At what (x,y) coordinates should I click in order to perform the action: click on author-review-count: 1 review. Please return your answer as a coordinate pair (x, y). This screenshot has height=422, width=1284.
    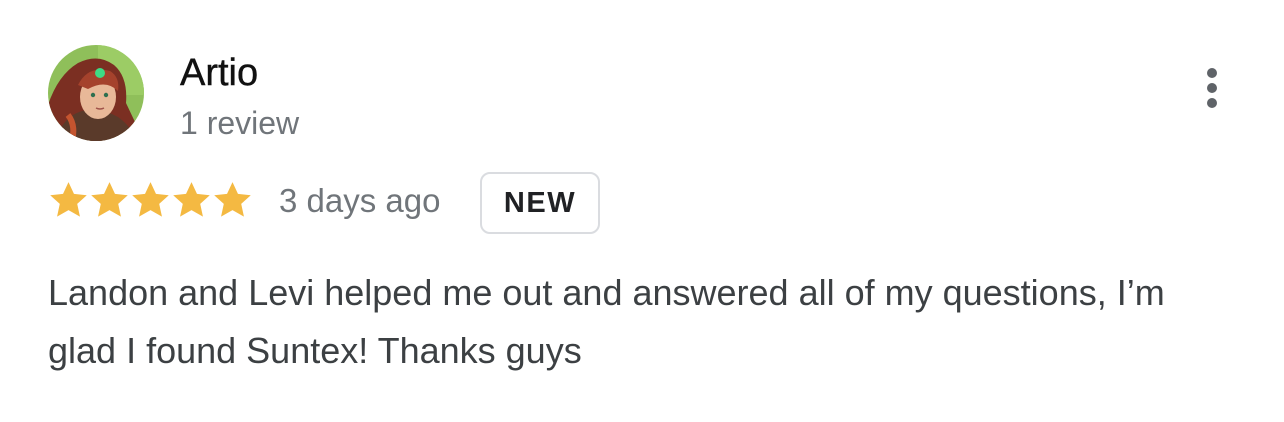
    Looking at the image, I should click on (240, 123).